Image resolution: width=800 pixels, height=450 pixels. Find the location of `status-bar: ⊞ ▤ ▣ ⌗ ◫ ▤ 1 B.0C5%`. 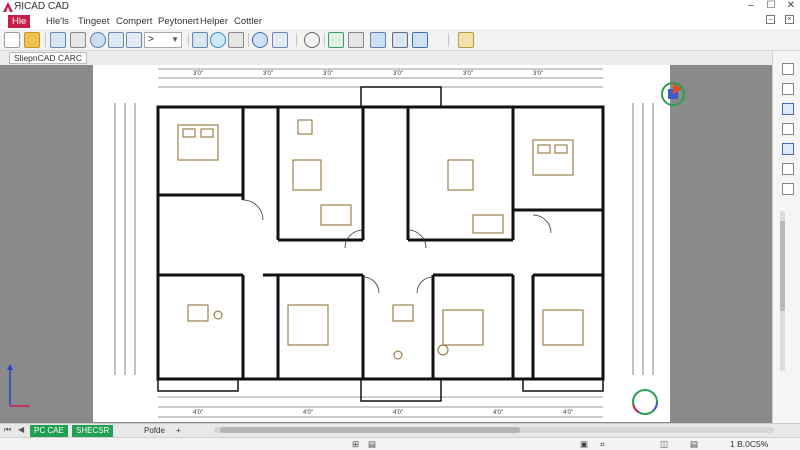

status-bar: ⊞ ▤ ▣ ⌗ ◫ ▤ 1 B.0C5% is located at coordinates (400, 443).